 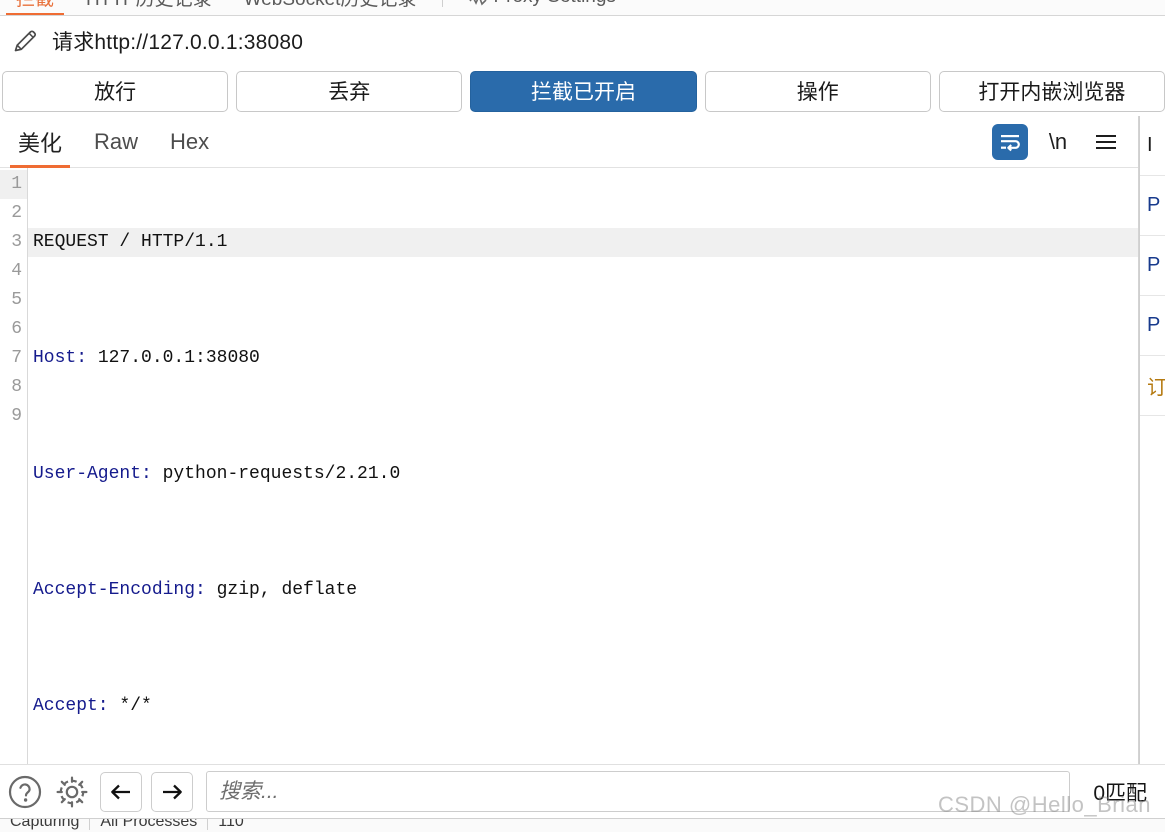 What do you see at coordinates (16, 271) in the screenshot?
I see `line-number: 4` at bounding box center [16, 271].